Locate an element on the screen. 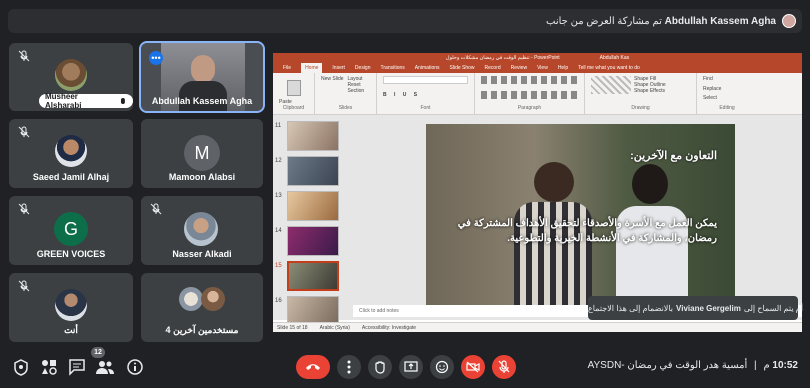  camera-toggle-button is located at coordinates (473, 367).